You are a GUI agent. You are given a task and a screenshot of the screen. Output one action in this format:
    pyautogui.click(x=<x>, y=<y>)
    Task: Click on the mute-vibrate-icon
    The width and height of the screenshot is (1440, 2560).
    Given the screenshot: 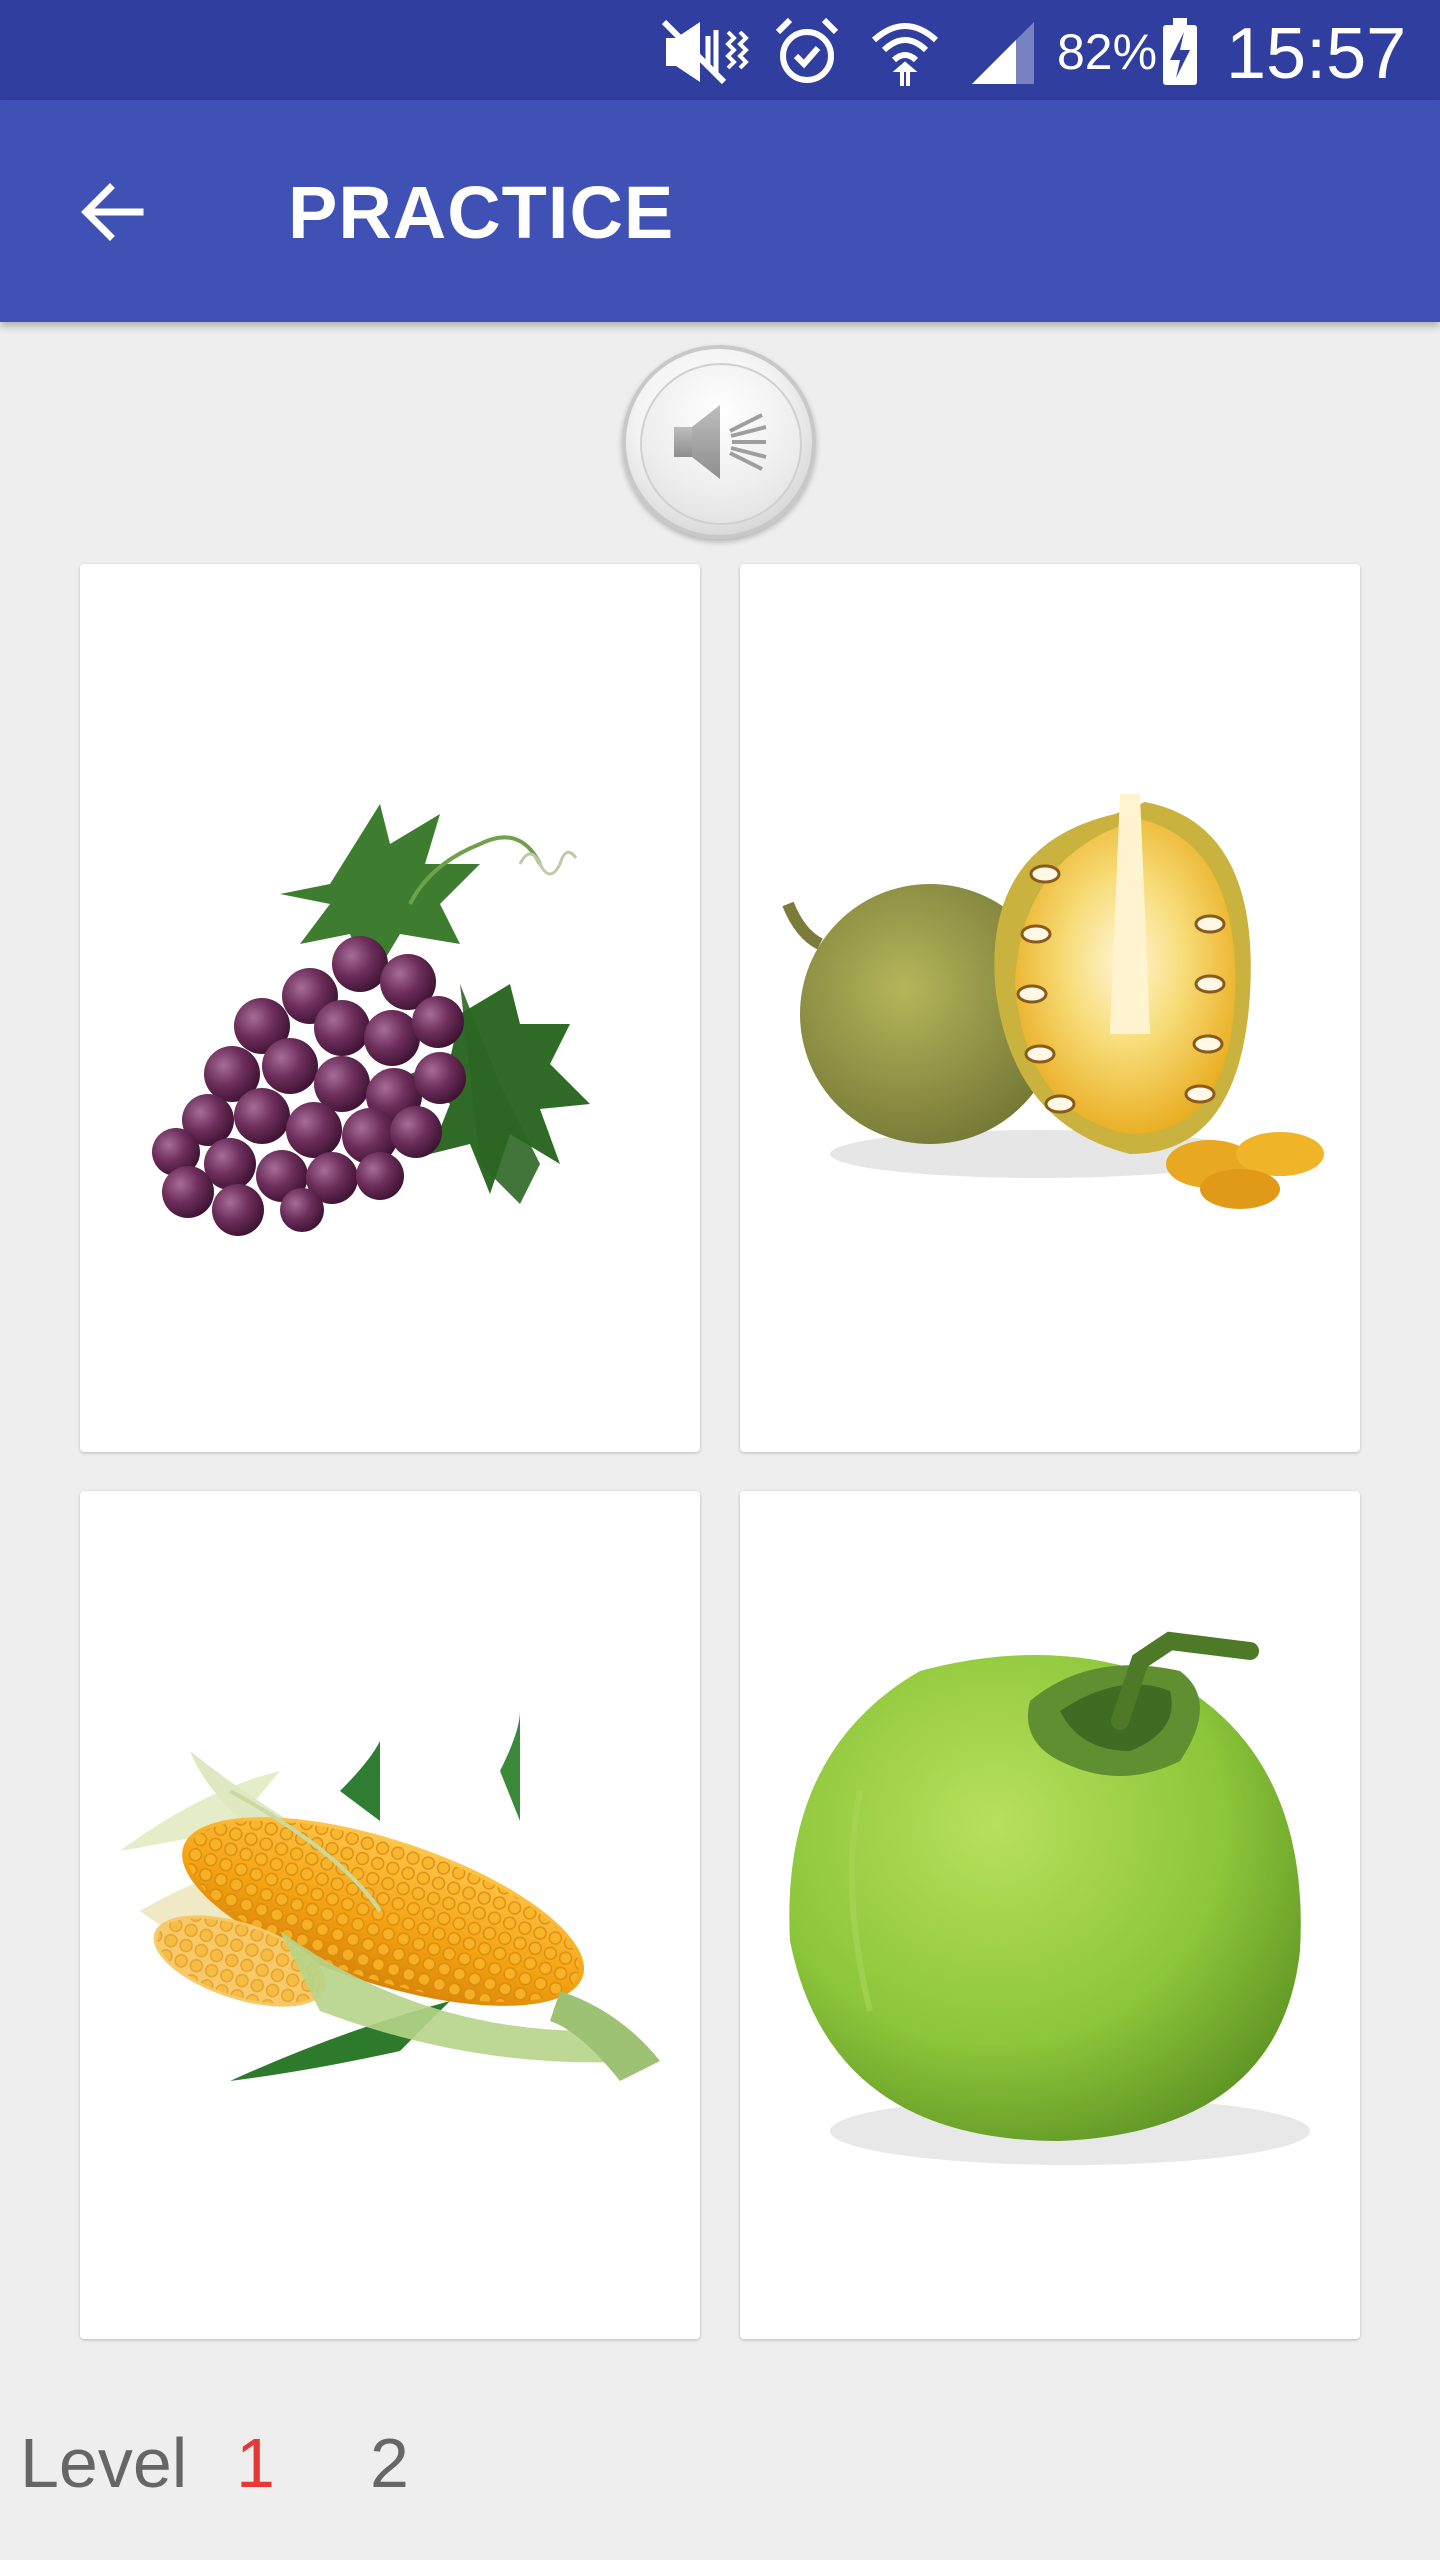 What is the action you would take?
    pyautogui.click(x=708, y=52)
    